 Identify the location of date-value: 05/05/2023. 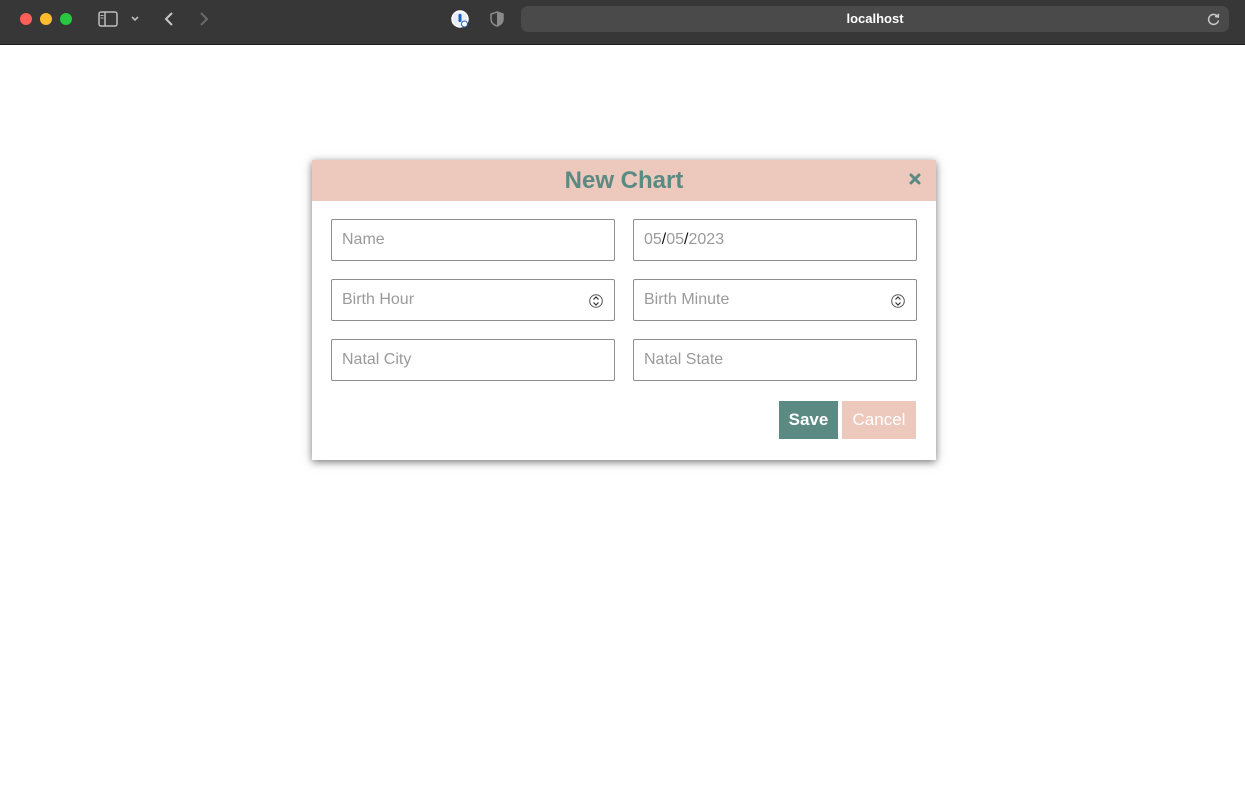
(684, 240).